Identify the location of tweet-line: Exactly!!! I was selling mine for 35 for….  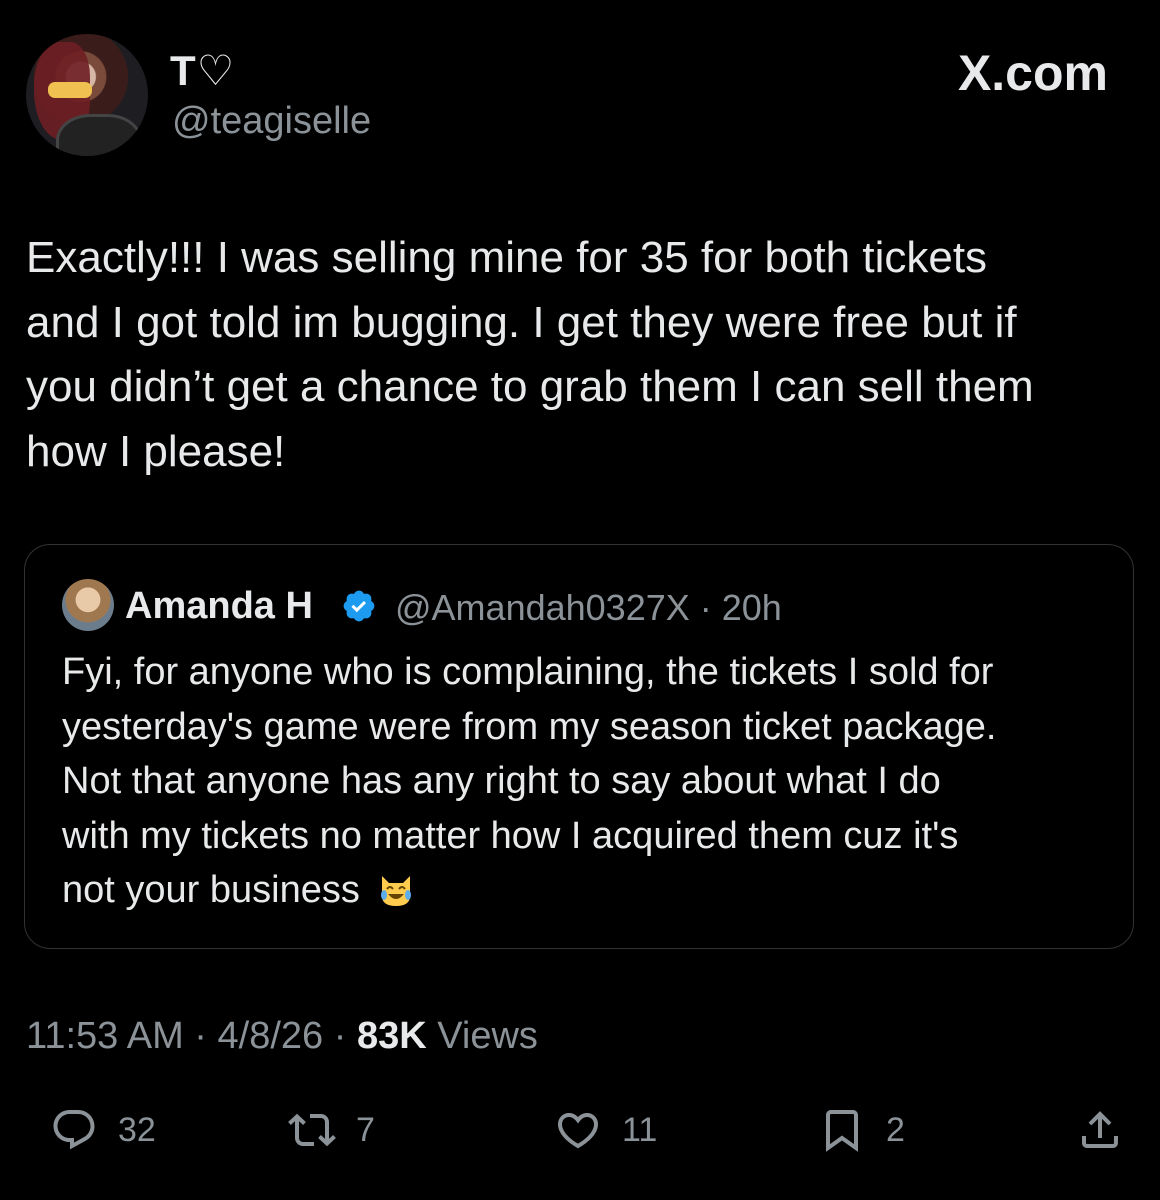
(507, 257).